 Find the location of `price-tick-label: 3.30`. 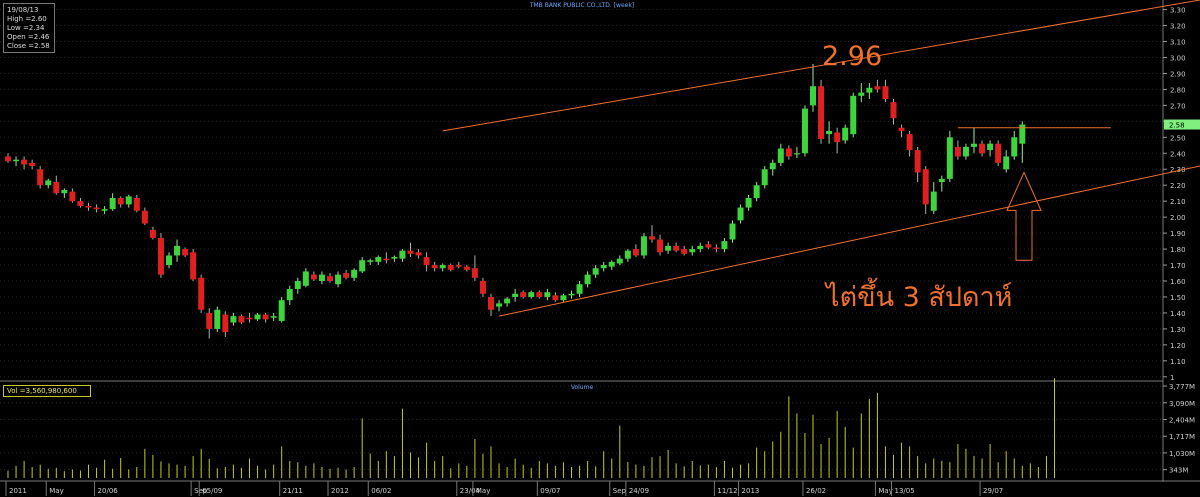

price-tick-label: 3.30 is located at coordinates (1178, 11).